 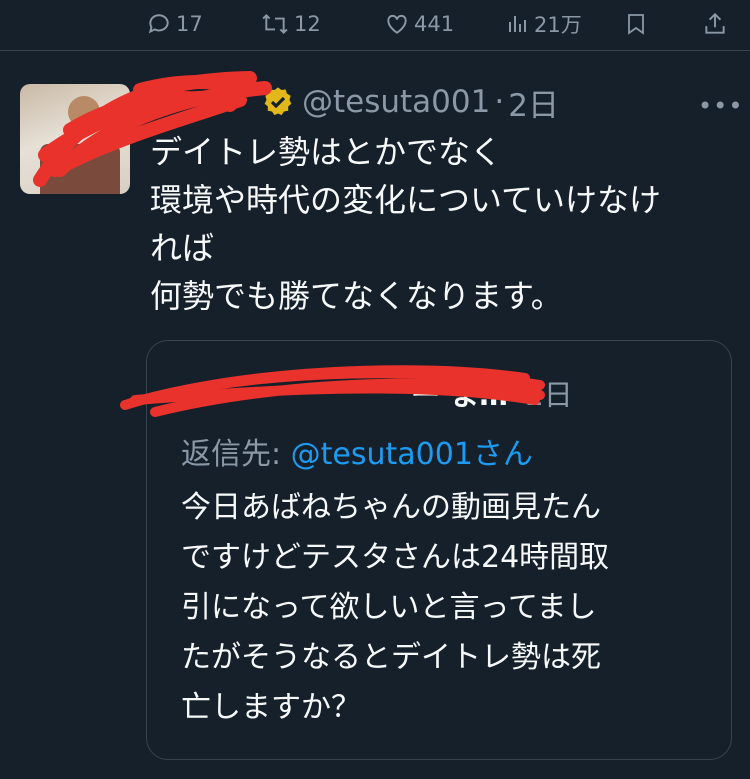 I want to click on quoted-text-line: 亡しますか？, so click(x=271, y=707).